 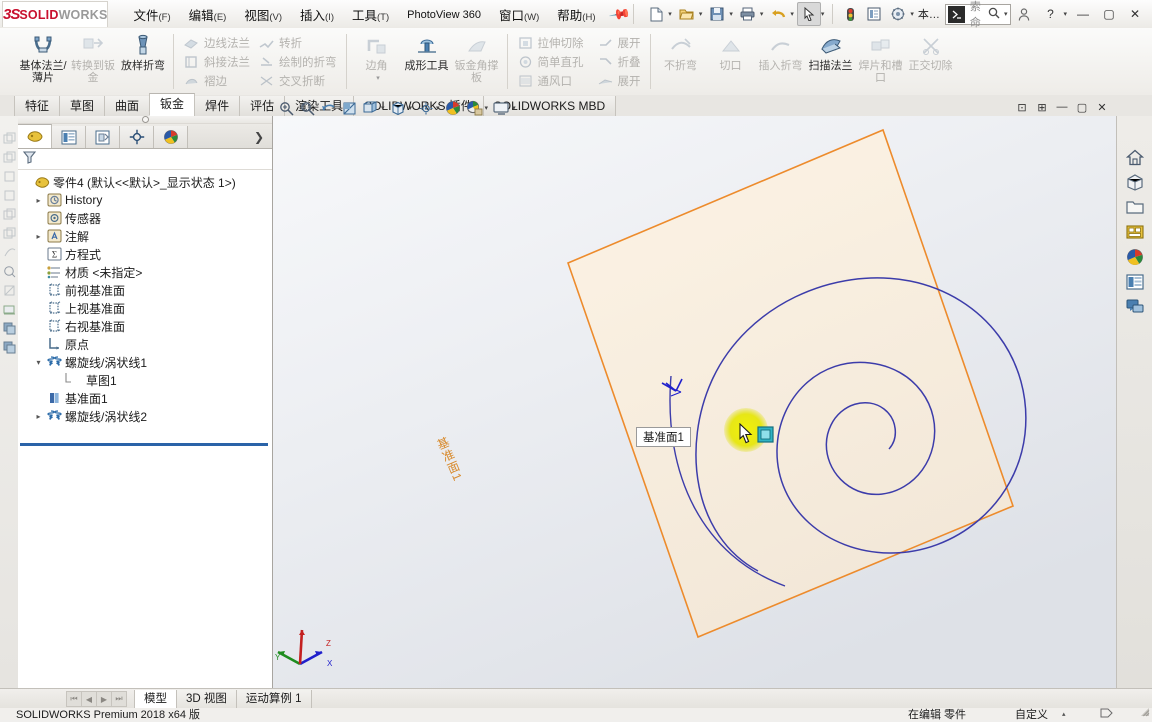 I want to click on filter-funnel-icon, so click(x=29, y=159).